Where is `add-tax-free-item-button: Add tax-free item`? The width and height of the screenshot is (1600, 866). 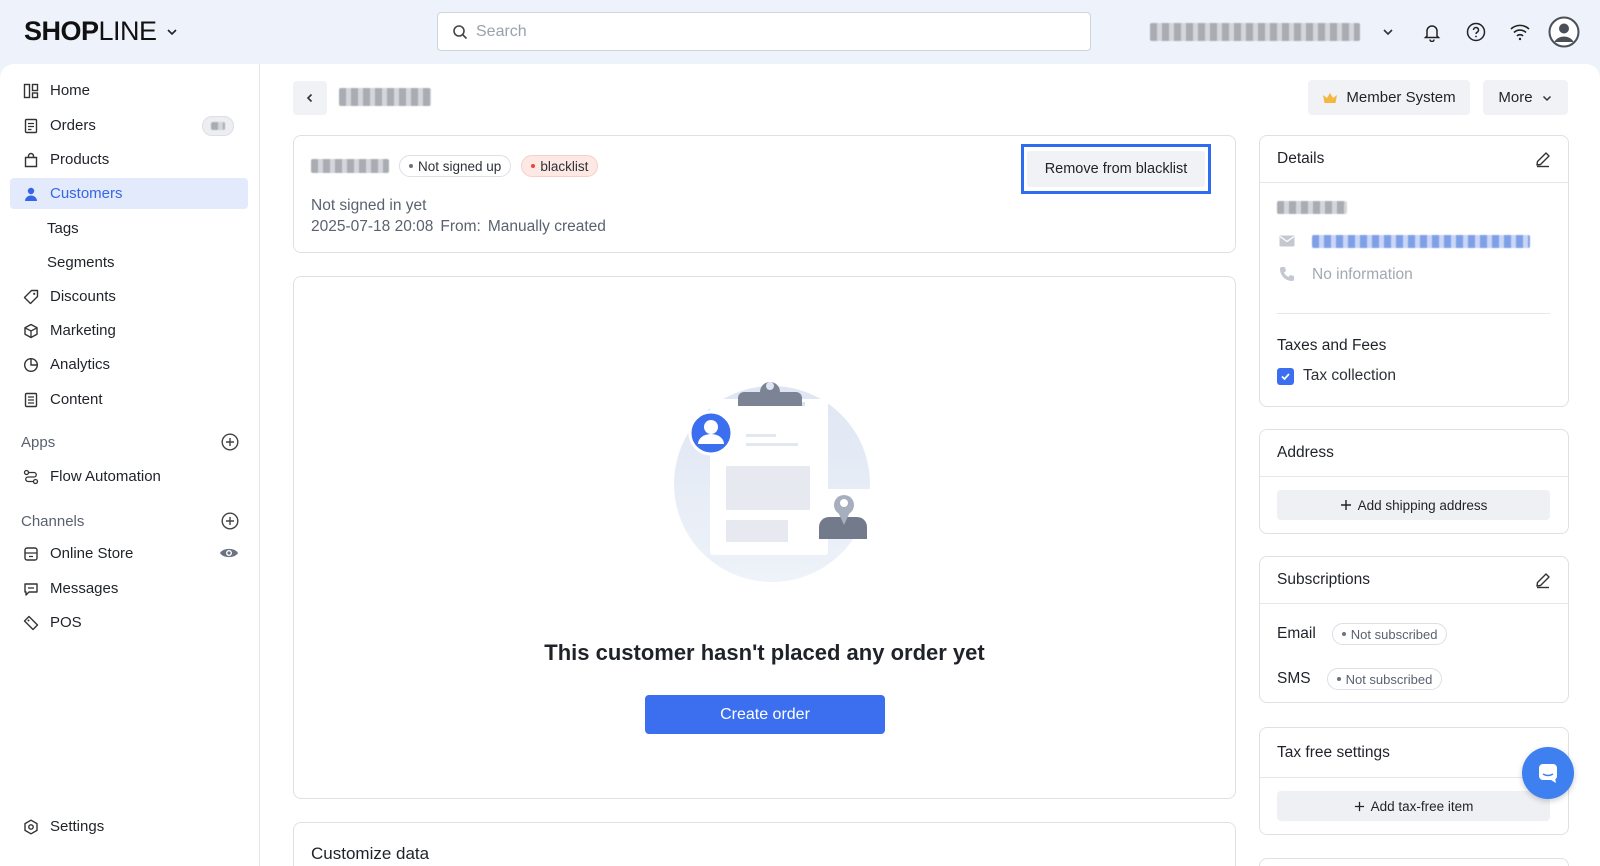
add-tax-free-item-button: Add tax-free item is located at coordinates (1413, 806).